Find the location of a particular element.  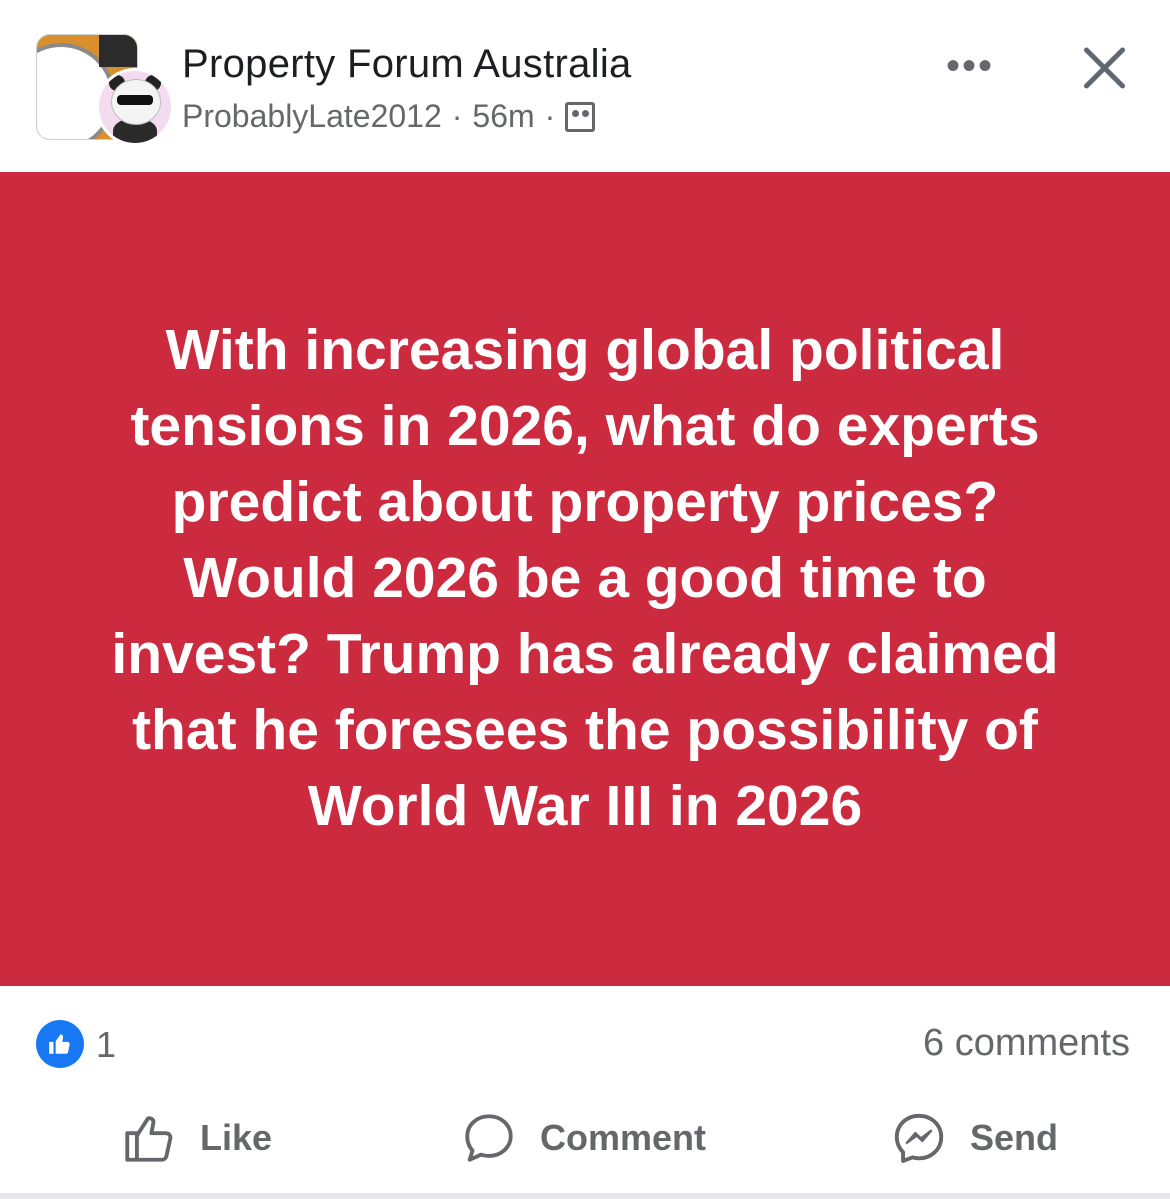

more-options-button: ••• is located at coordinates (970, 69).